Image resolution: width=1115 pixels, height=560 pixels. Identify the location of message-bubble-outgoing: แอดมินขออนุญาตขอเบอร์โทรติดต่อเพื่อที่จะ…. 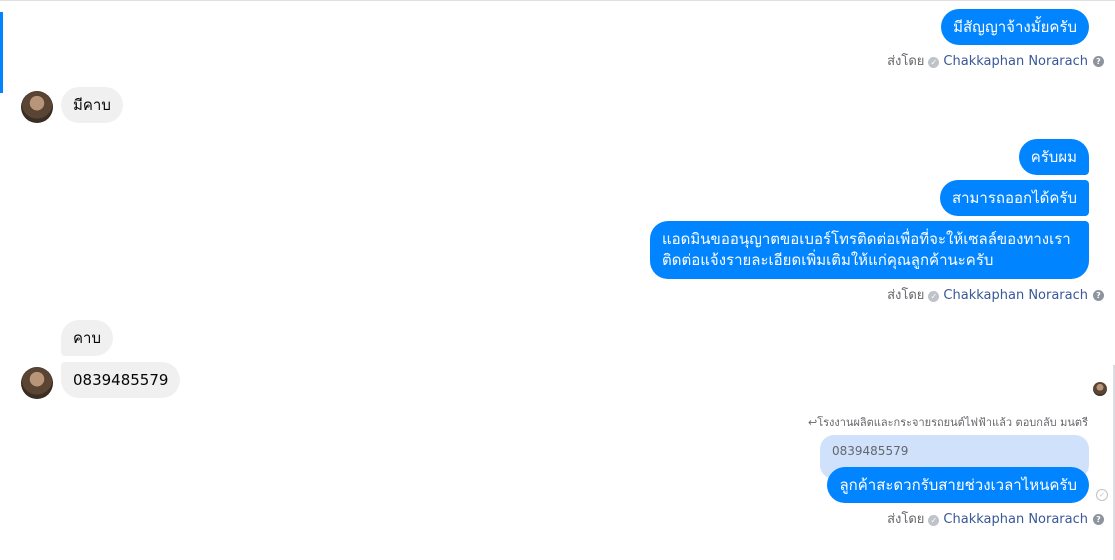
(869, 250).